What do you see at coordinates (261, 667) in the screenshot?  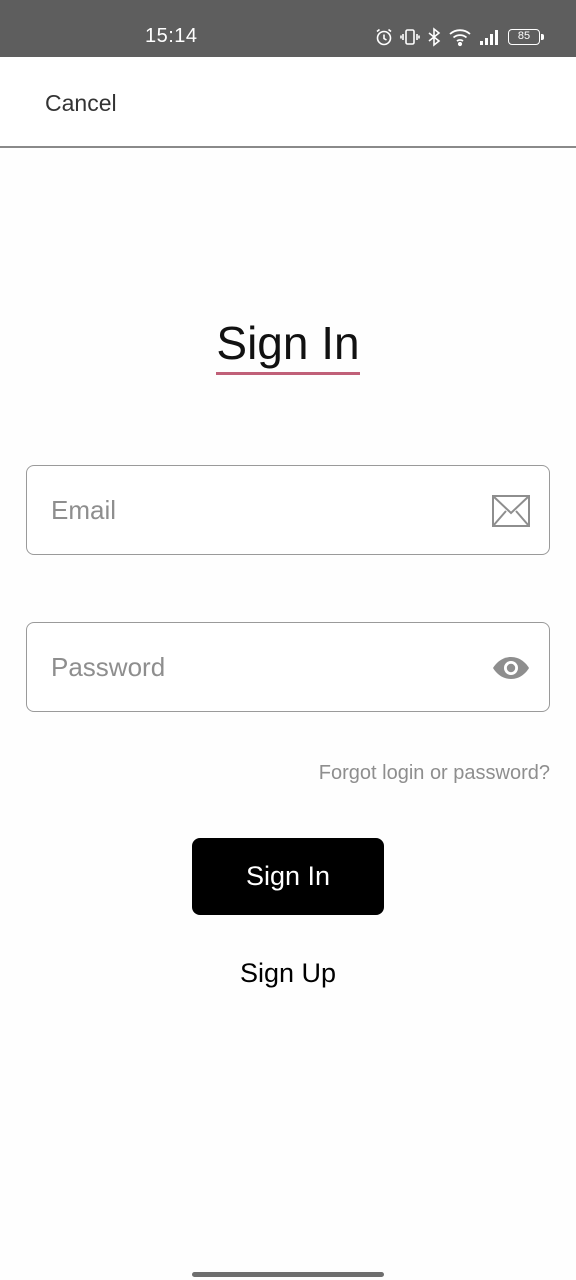 I see `password-input` at bounding box center [261, 667].